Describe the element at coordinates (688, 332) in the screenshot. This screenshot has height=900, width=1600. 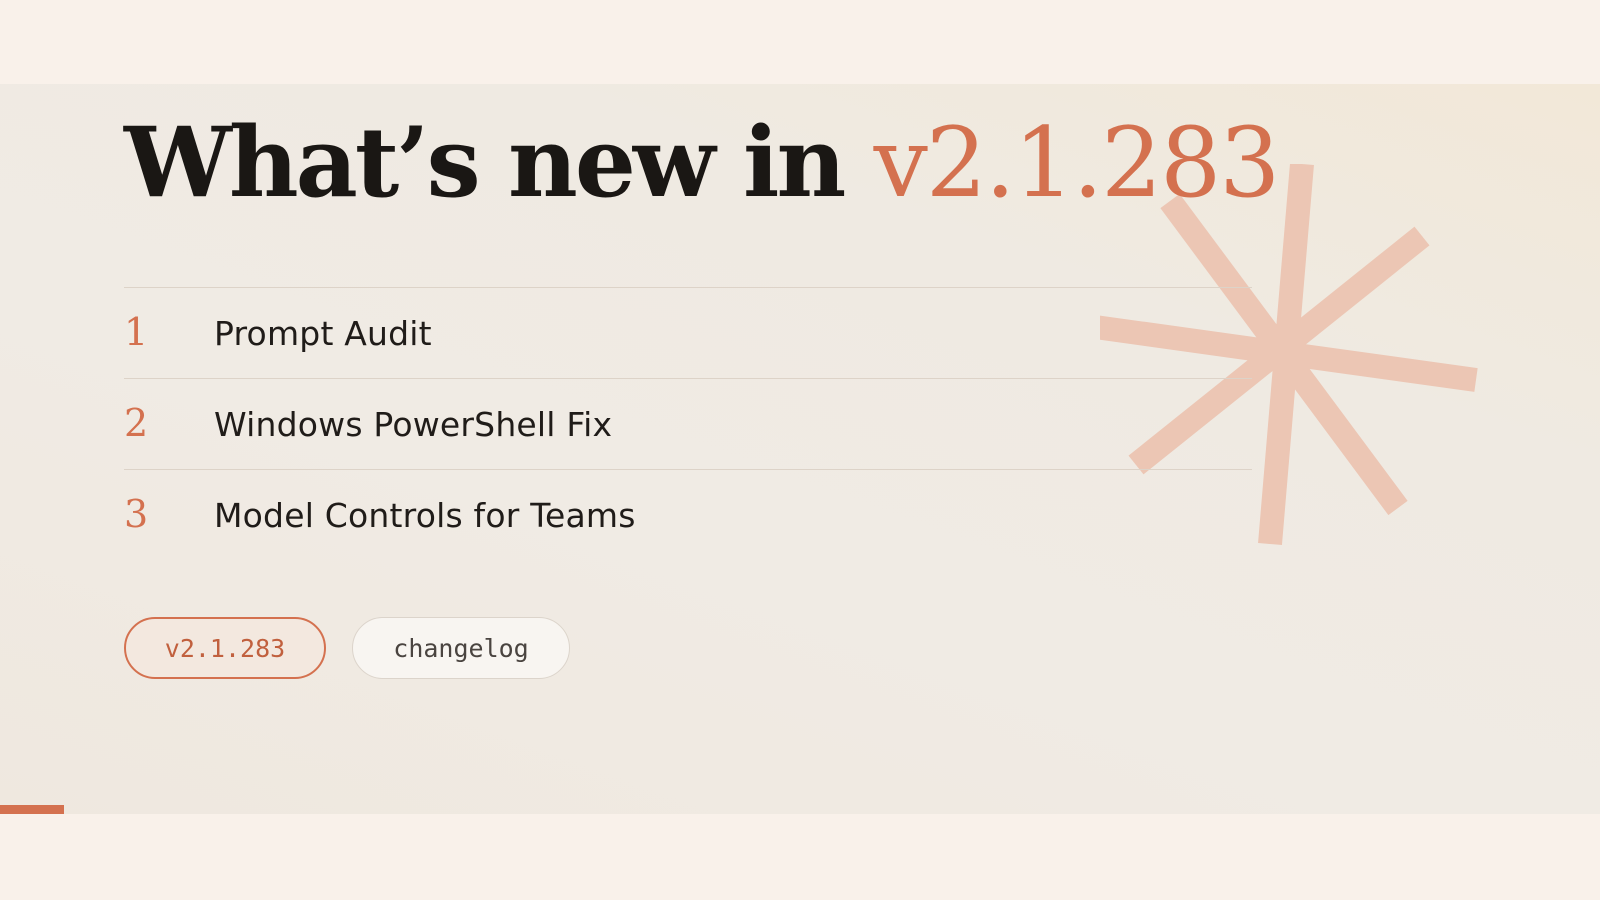
I see `list-item: 1 Prompt Audit` at that location.